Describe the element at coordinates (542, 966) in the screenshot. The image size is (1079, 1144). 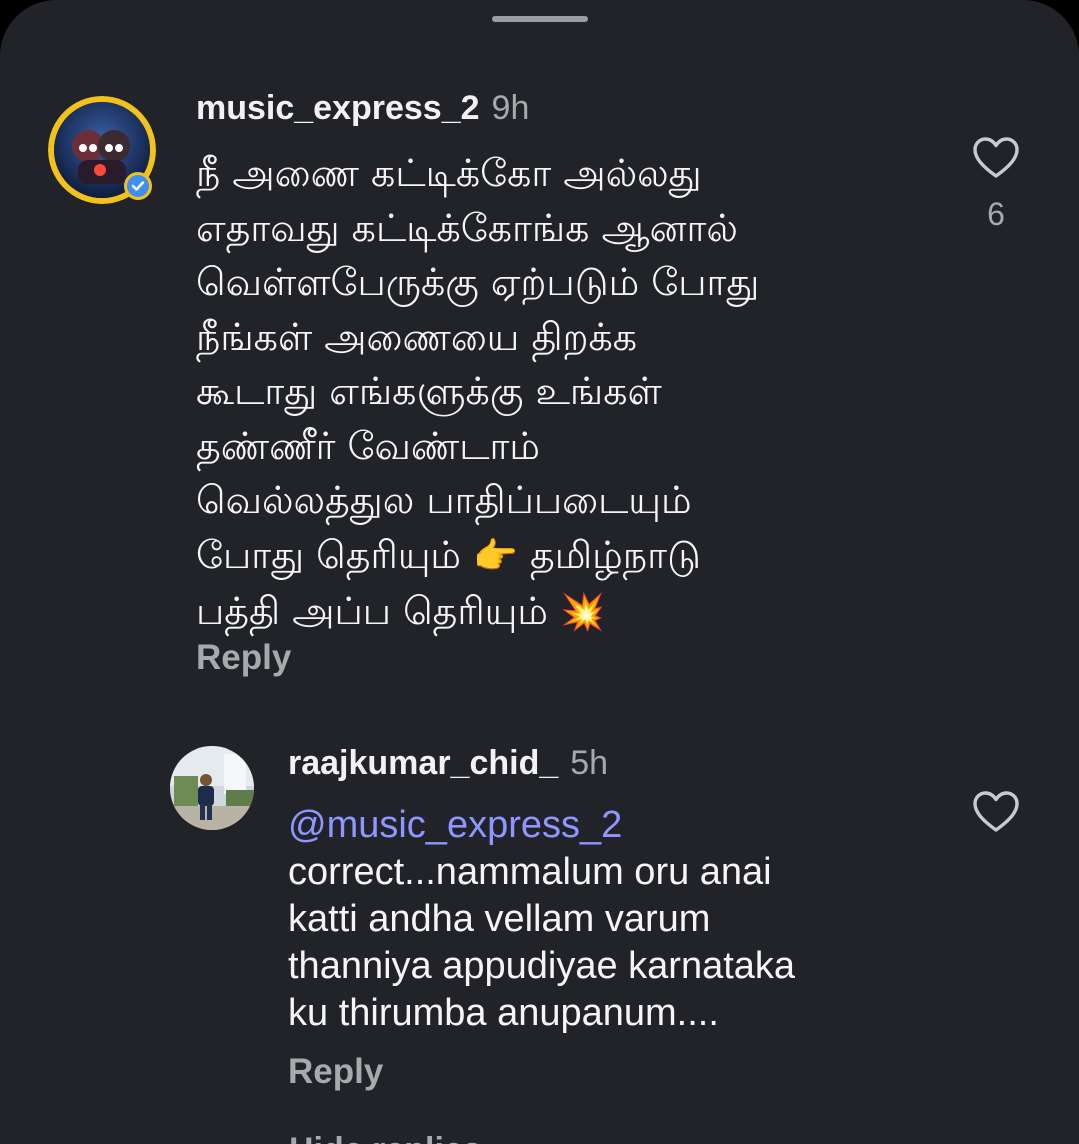
I see `text-line: thanniya appudiyae karnataka` at that location.